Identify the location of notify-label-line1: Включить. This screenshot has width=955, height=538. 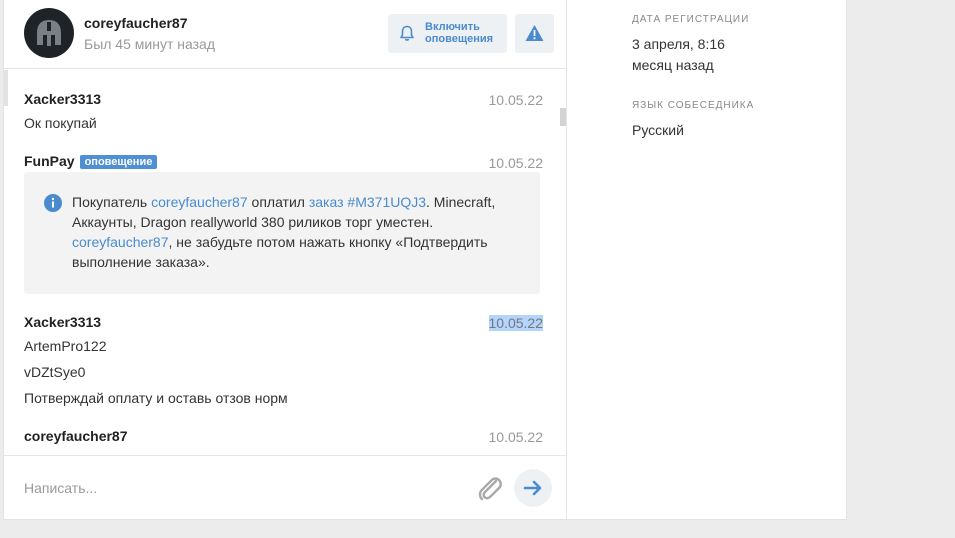
(452, 27).